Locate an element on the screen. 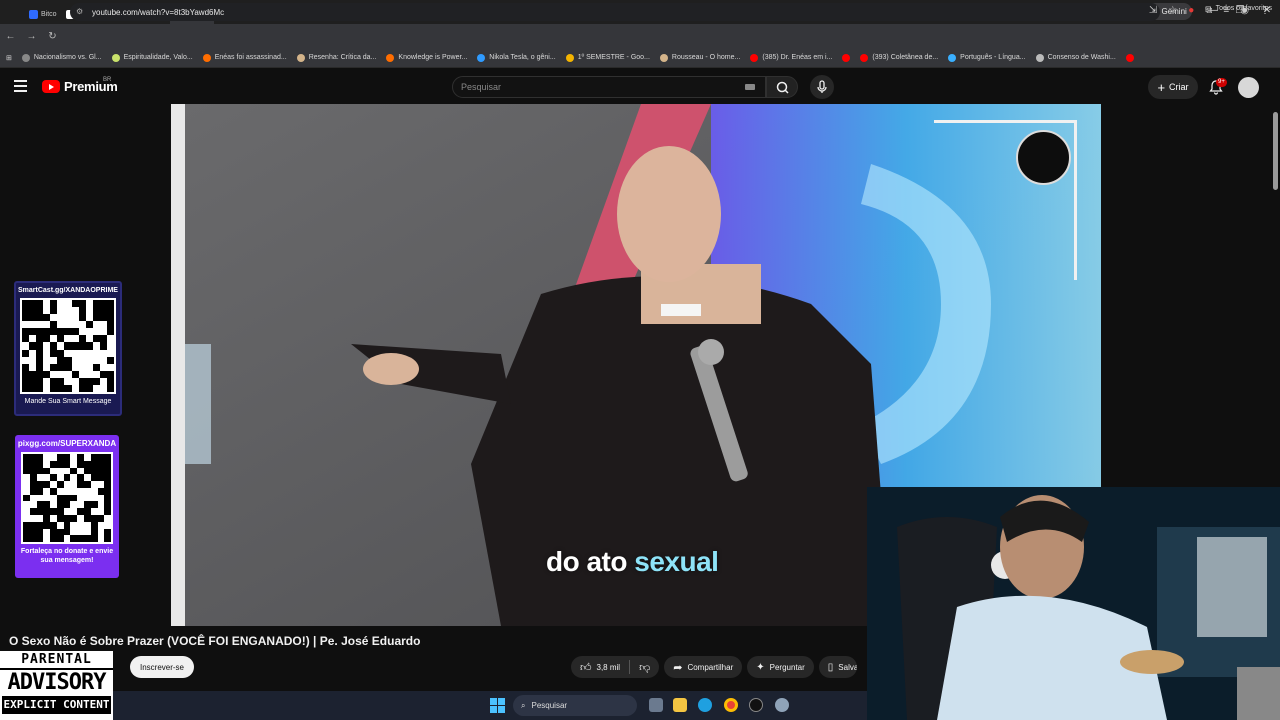 This screenshot has height=720, width=1280. apps-icon: ⊞ is located at coordinates (9, 58).